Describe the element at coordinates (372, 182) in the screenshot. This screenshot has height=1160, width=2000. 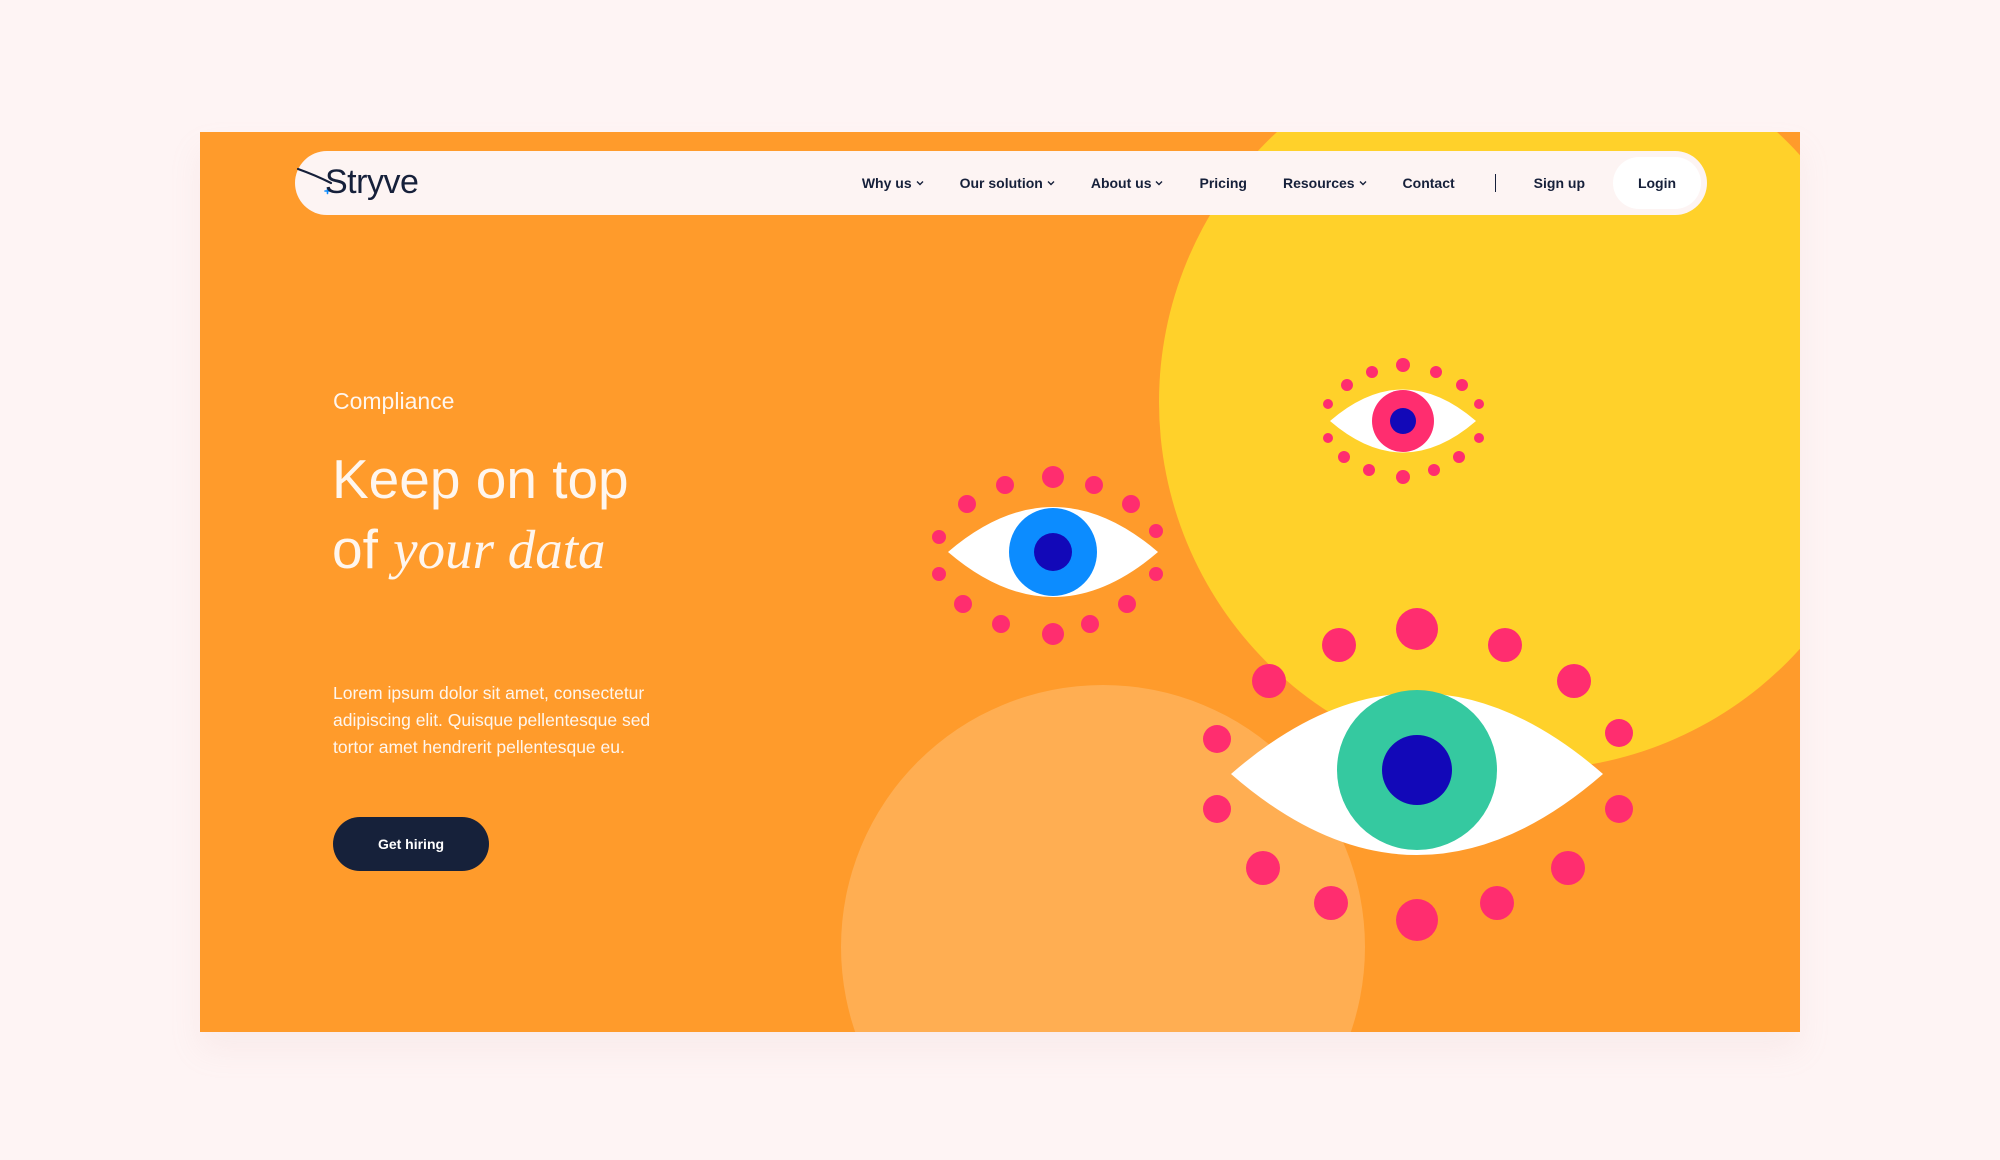
I see `logo-wordmark: Stryve` at that location.